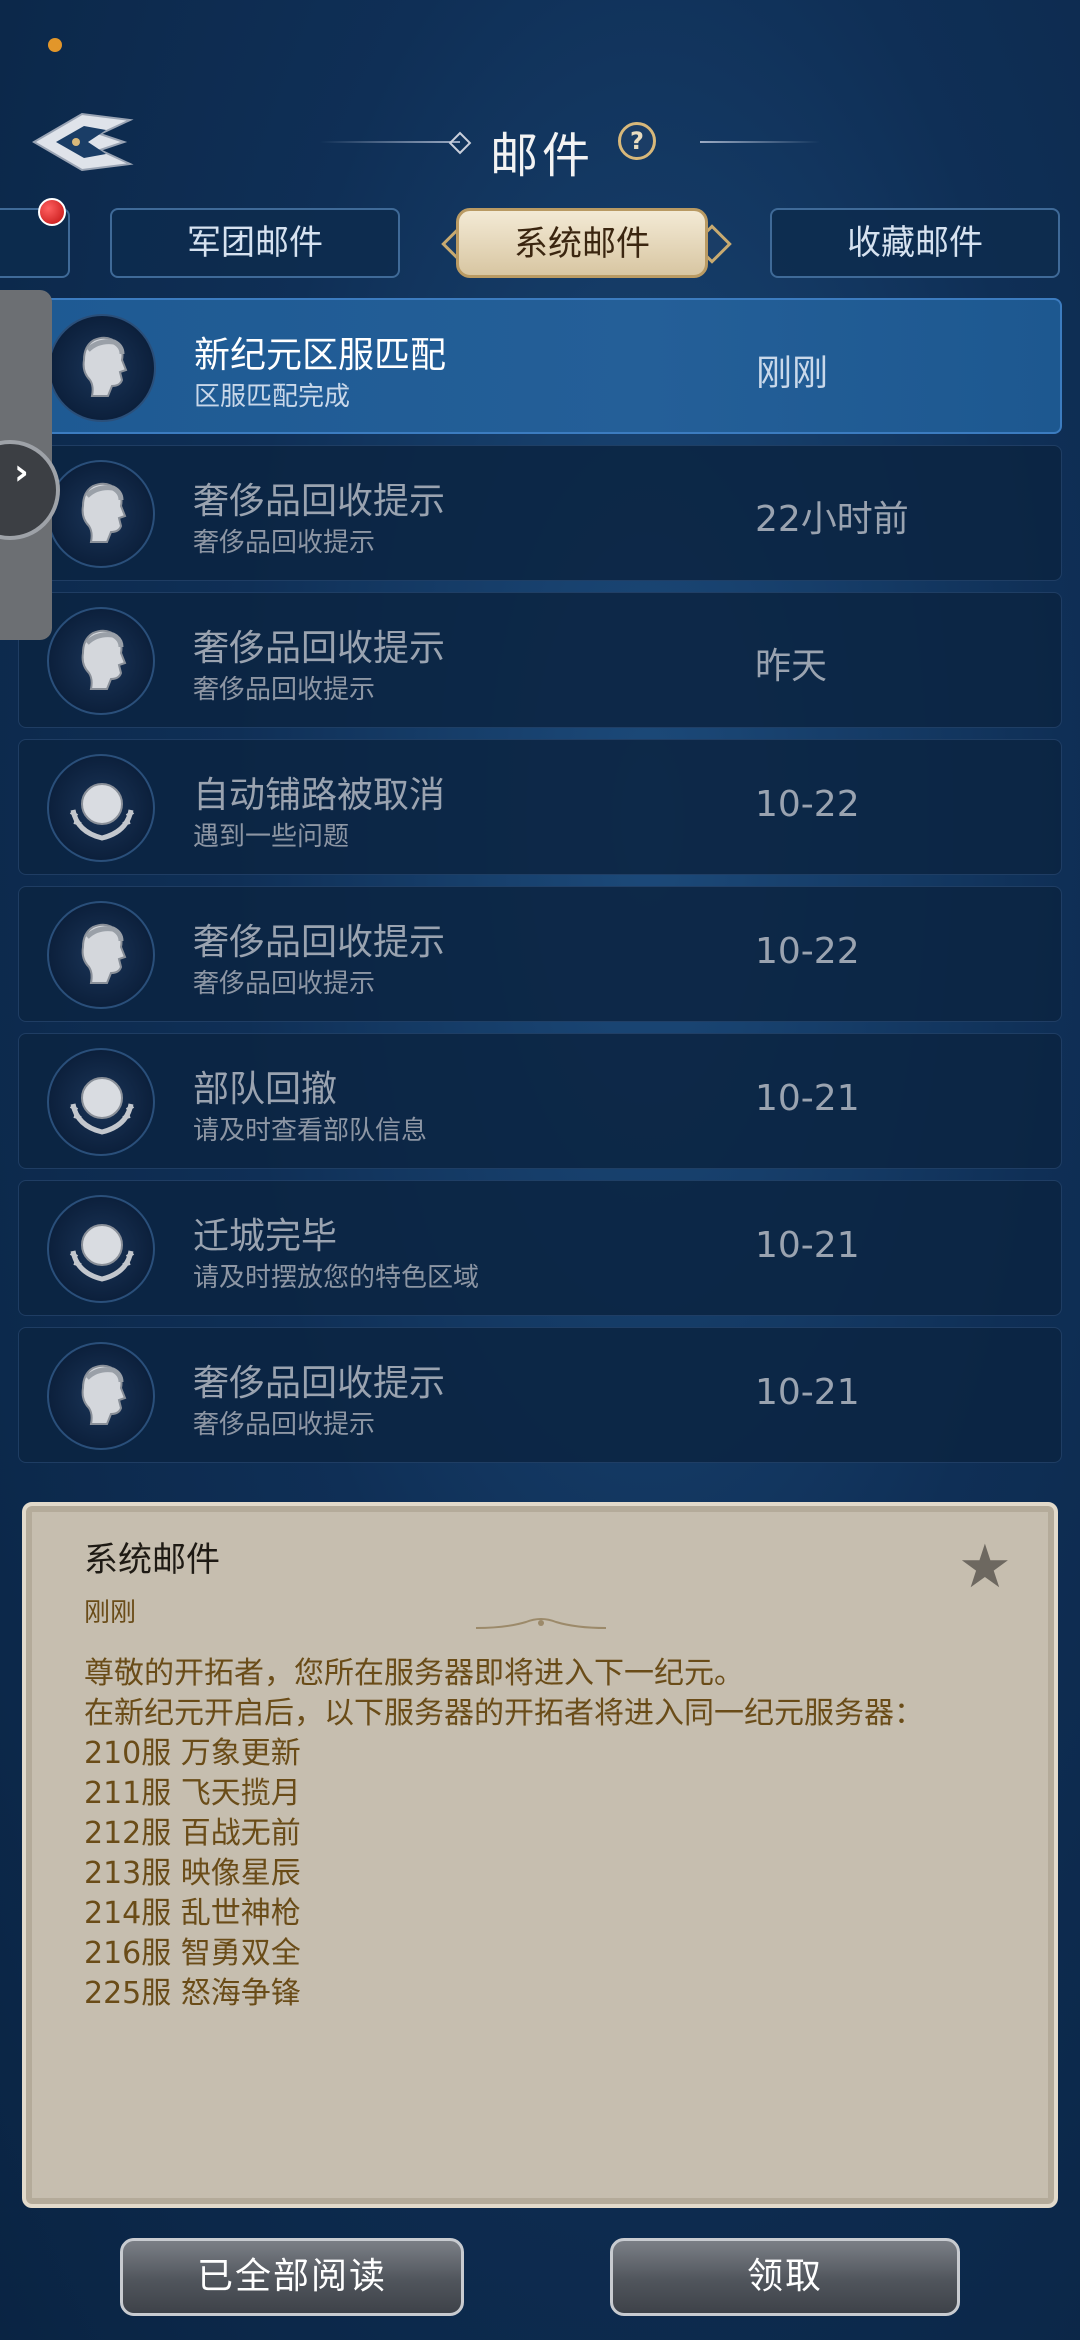 The image size is (1080, 2340). What do you see at coordinates (319, 795) in the screenshot?
I see `mail-title: 自动铺路被取消` at bounding box center [319, 795].